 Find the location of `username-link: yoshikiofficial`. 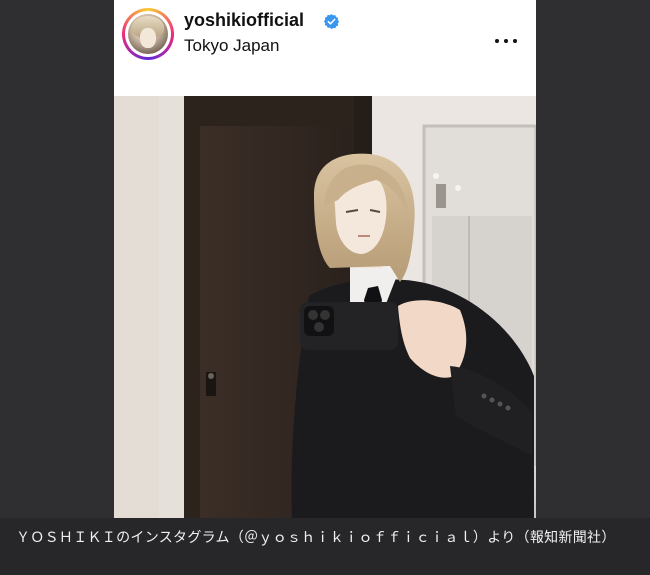

username-link: yoshikiofficial is located at coordinates (244, 20).